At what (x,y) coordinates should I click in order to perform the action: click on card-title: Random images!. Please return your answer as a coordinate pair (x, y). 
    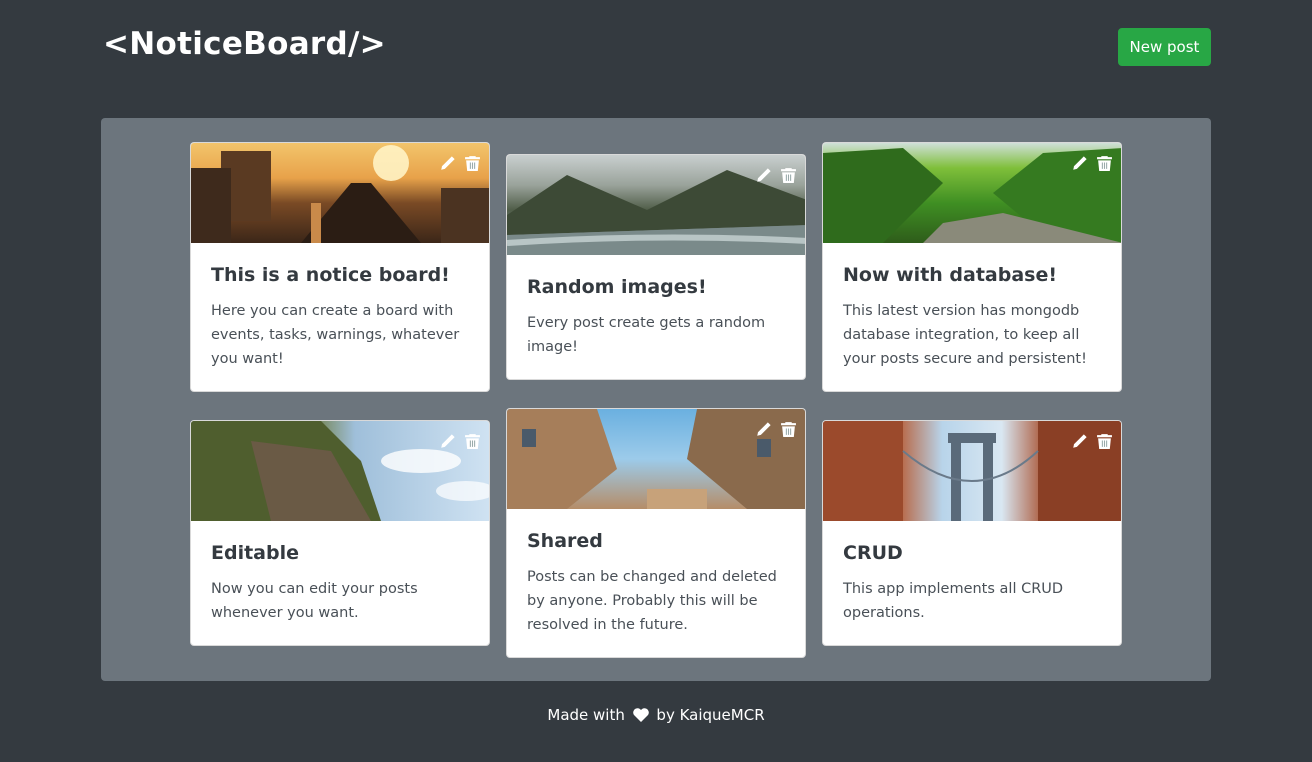
    Looking at the image, I should click on (617, 287).